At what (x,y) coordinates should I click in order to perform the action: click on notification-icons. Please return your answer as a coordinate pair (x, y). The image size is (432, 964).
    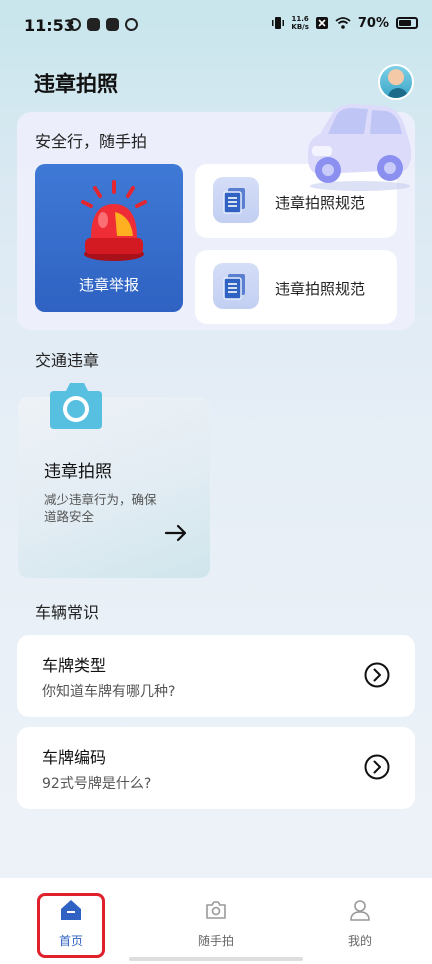
    Looking at the image, I should click on (103, 24).